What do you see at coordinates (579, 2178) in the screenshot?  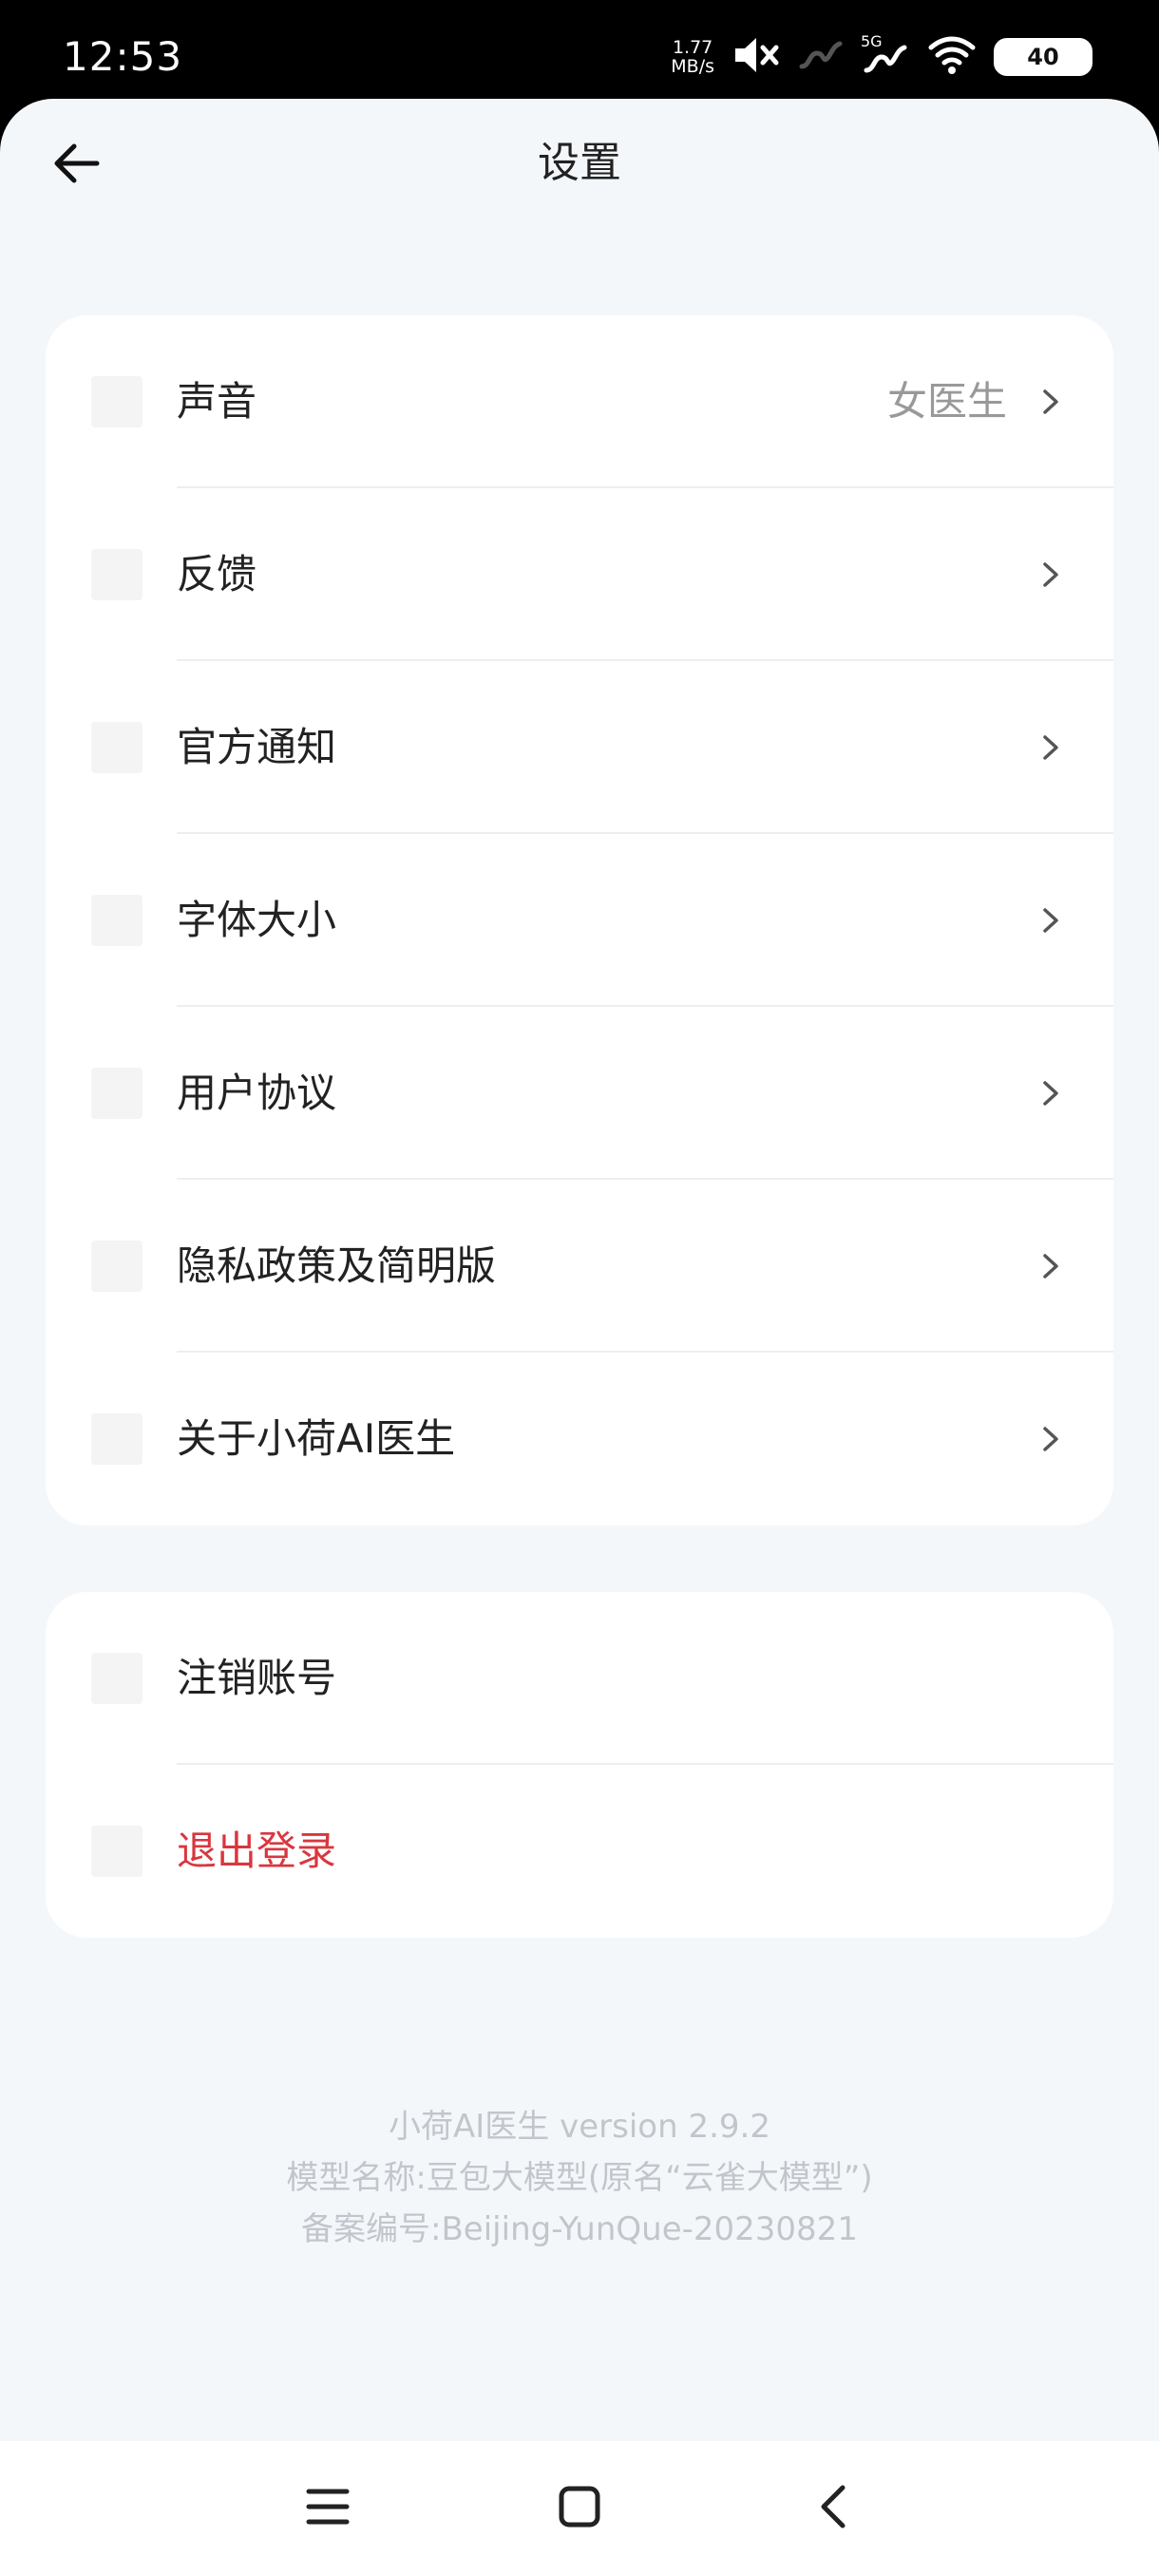 I see `model-name: 模型名称:豆包大模型(原名“云雀大模型”)` at bounding box center [579, 2178].